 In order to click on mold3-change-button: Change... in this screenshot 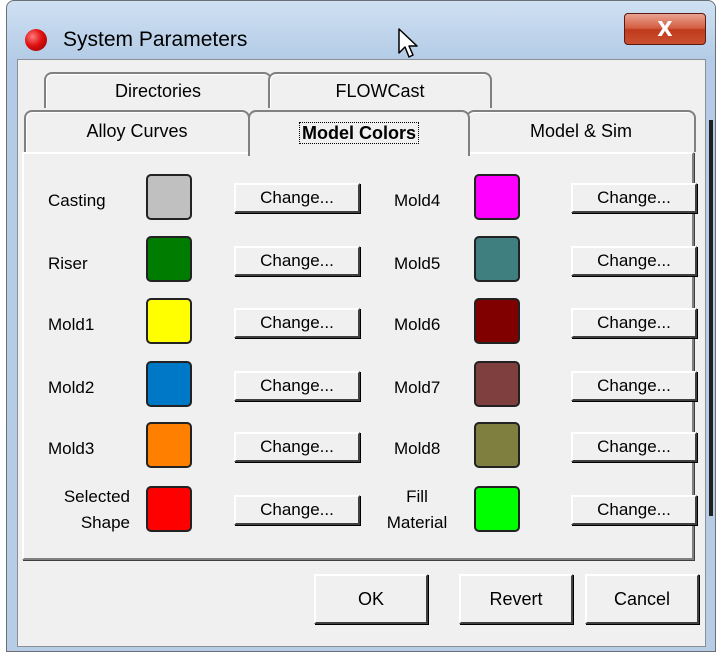, I will do `click(297, 447)`.